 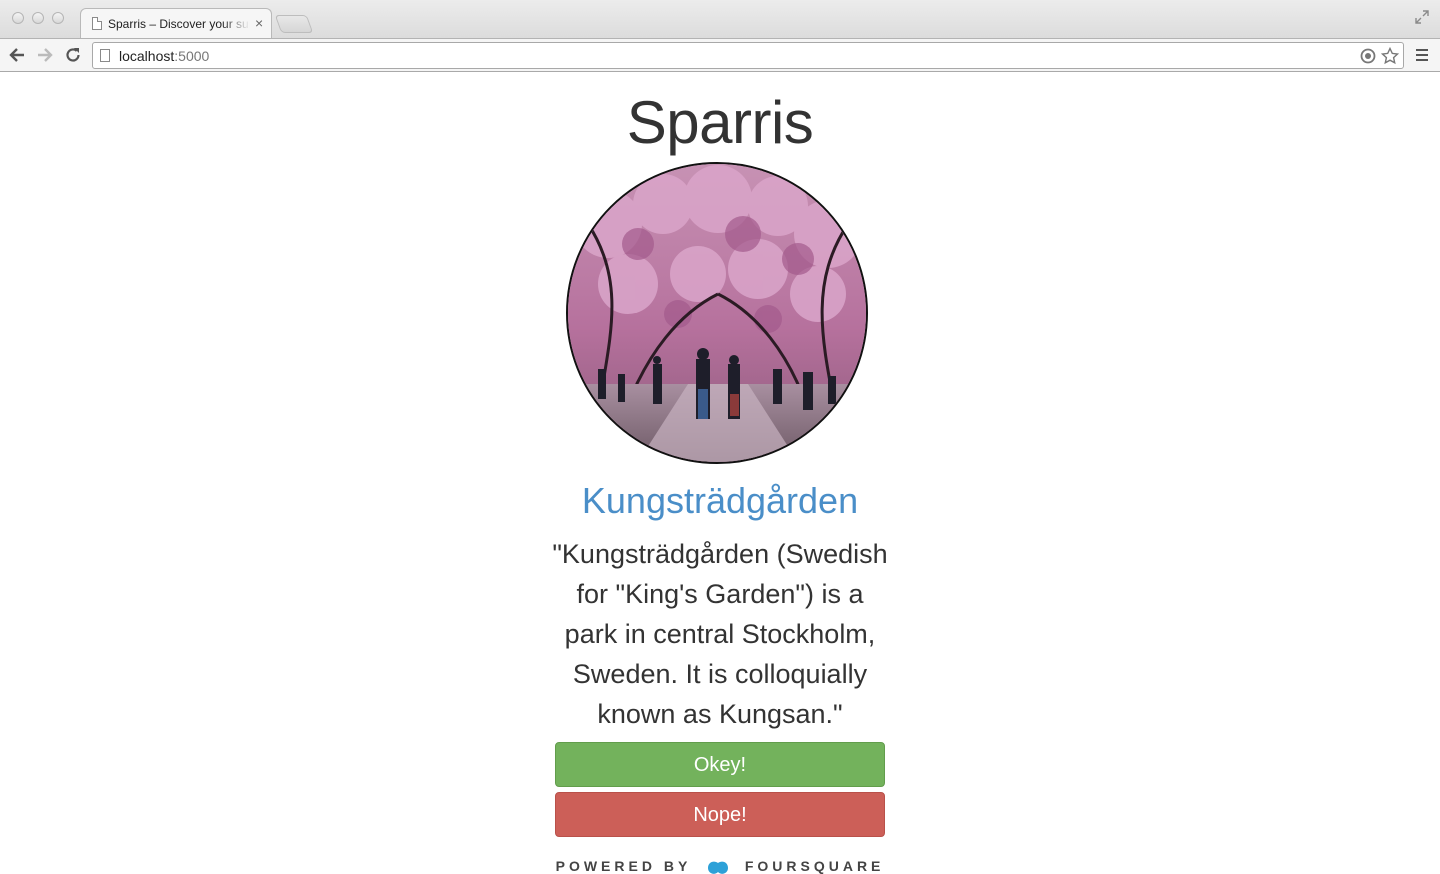 I want to click on bookmark-star-icon, so click(x=1390, y=56).